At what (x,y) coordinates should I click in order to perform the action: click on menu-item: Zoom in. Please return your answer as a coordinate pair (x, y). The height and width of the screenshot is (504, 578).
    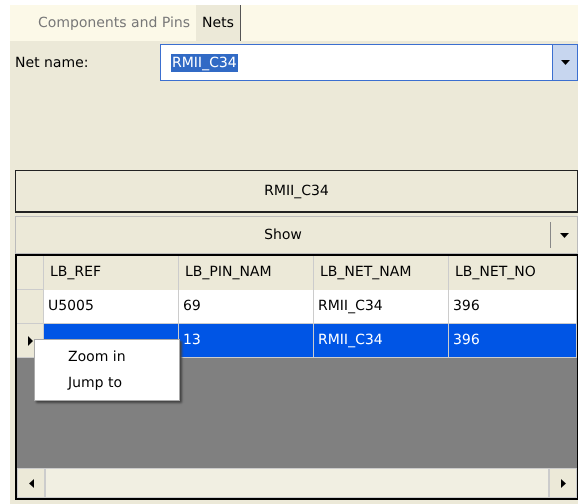
    Looking at the image, I should click on (107, 357).